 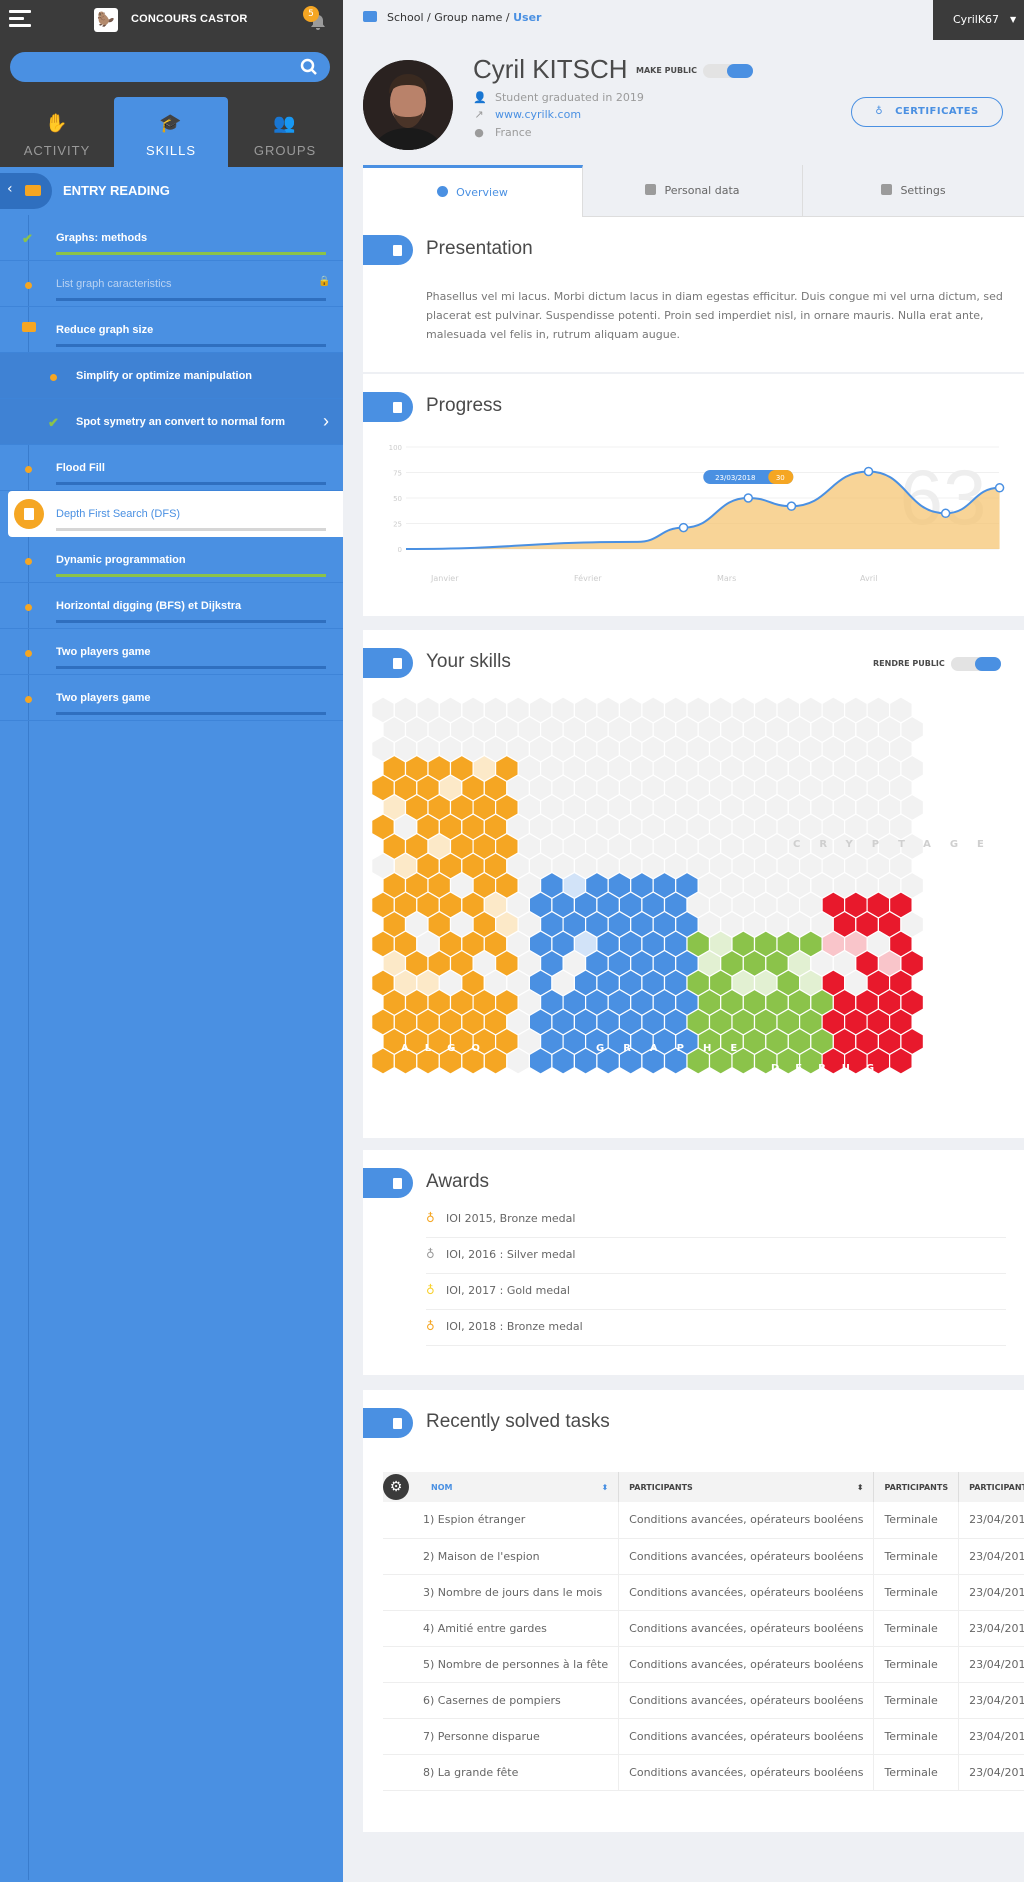 What do you see at coordinates (501, 1487) in the screenshot?
I see `col-nom: NOM ⬍` at bounding box center [501, 1487].